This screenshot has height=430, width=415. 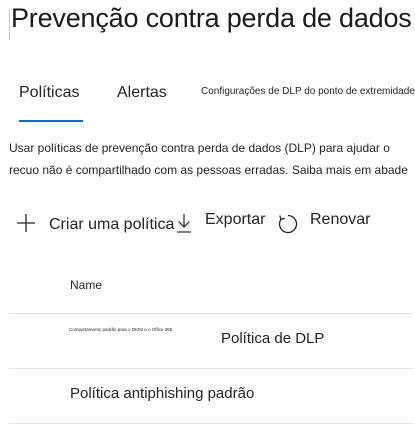 I want to click on refresh-button: Renovar, so click(x=340, y=220).